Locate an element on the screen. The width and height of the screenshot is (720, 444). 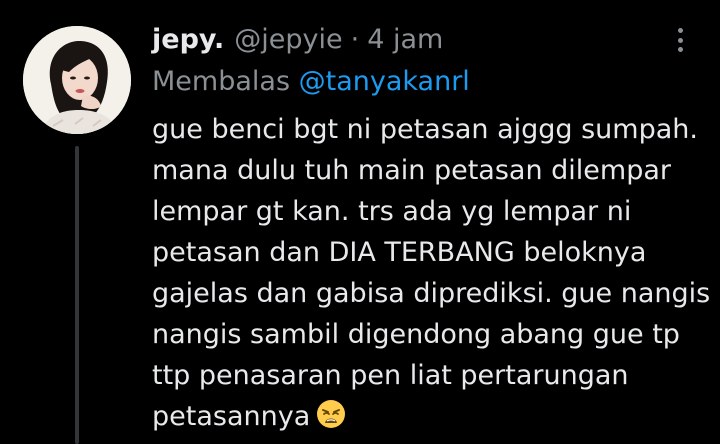
user-handle: @jepyie is located at coordinates (288, 40).